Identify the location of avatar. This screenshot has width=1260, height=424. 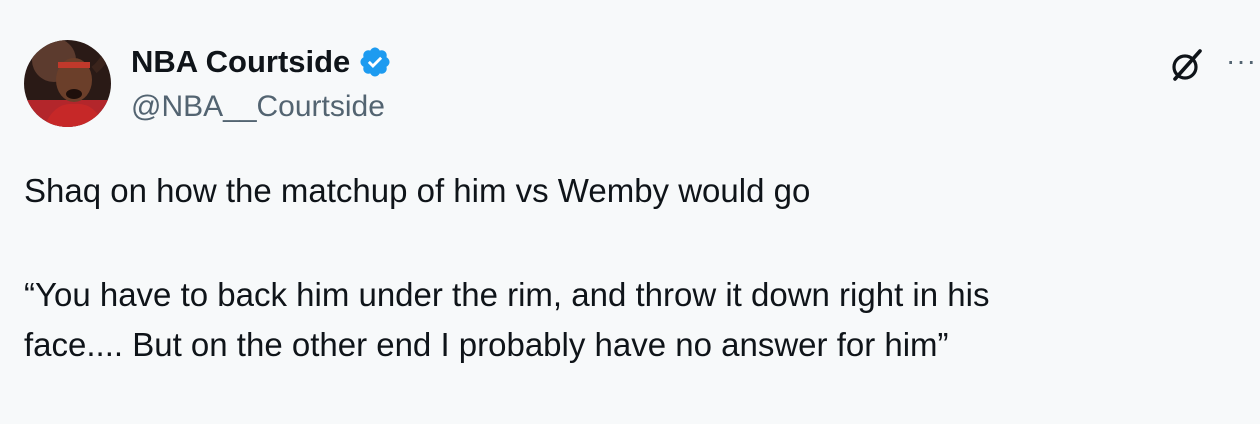
(67, 83).